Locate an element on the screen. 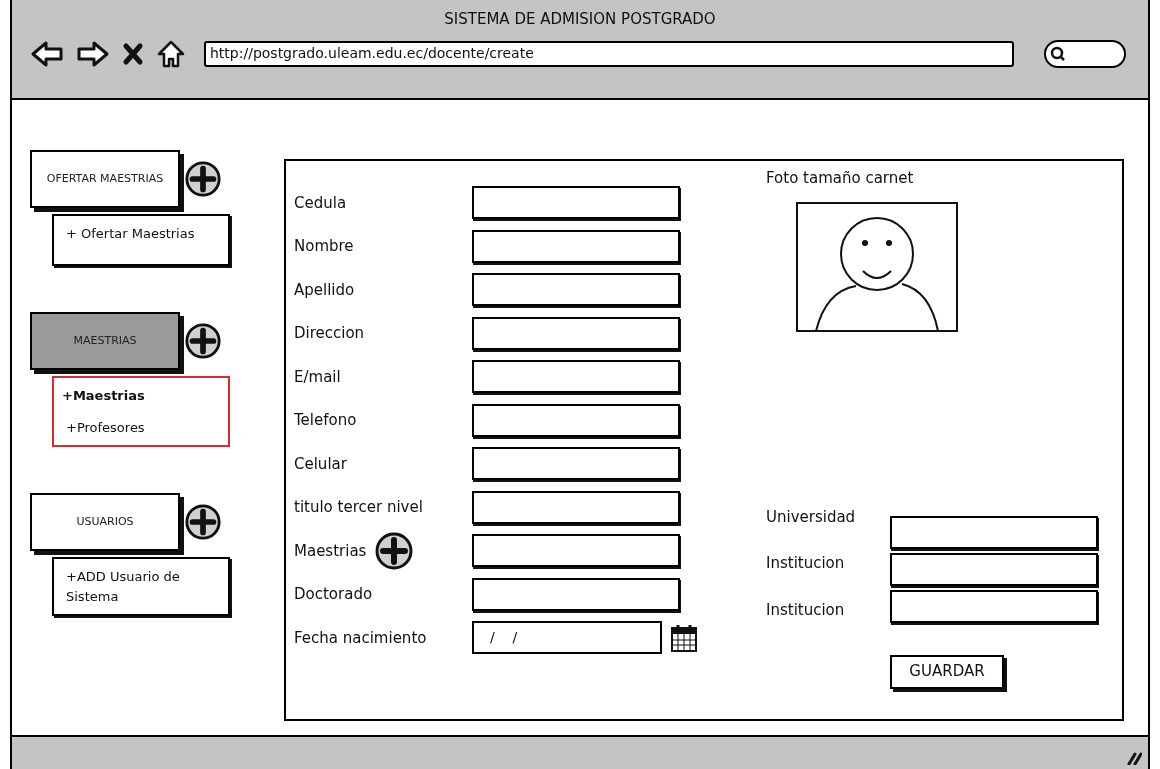 The height and width of the screenshot is (769, 1160). field-label: titulo tercer nivel is located at coordinates (358, 507).